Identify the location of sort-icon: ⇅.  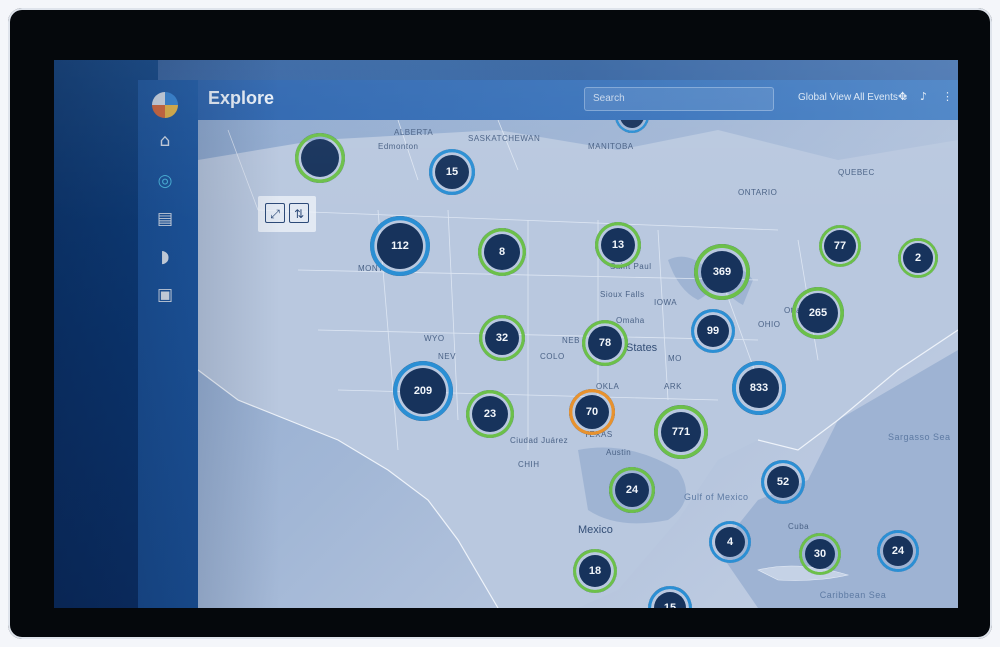
(299, 213).